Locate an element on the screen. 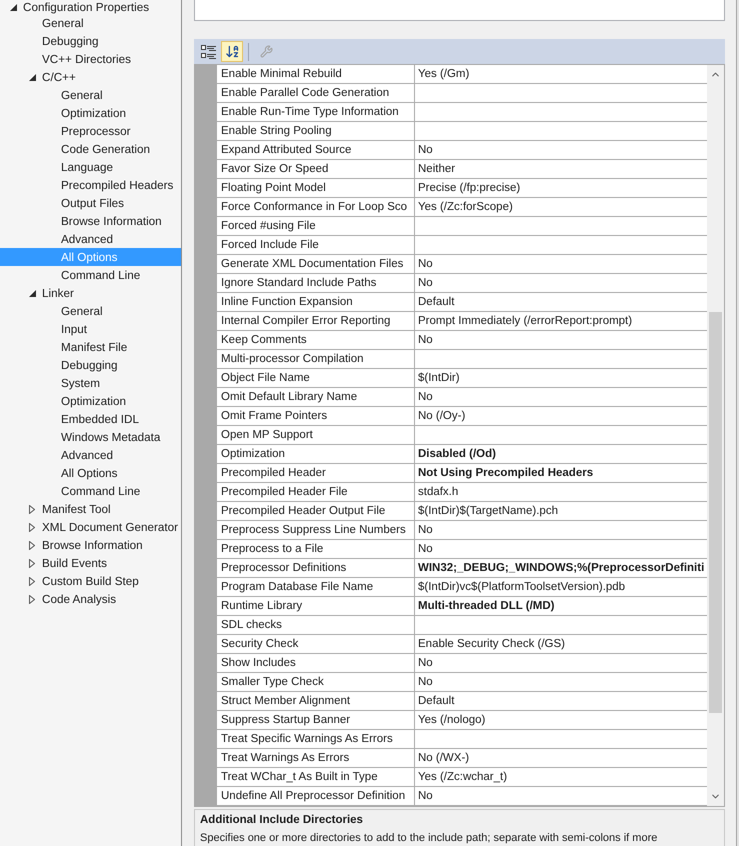 The width and height of the screenshot is (739, 846). tree-item: Input is located at coordinates (90, 329).